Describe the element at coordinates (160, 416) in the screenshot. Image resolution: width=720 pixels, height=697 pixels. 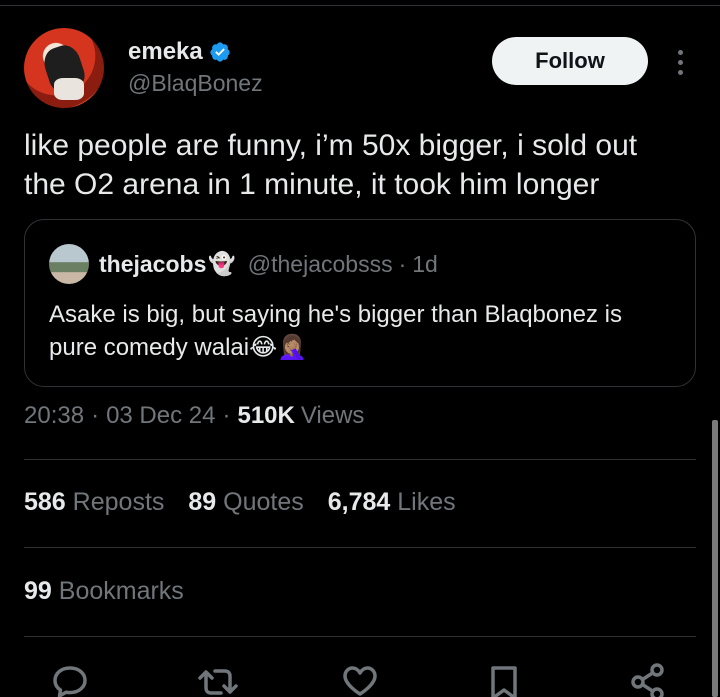
I see `tweet-date: 03 Dec 24` at that location.